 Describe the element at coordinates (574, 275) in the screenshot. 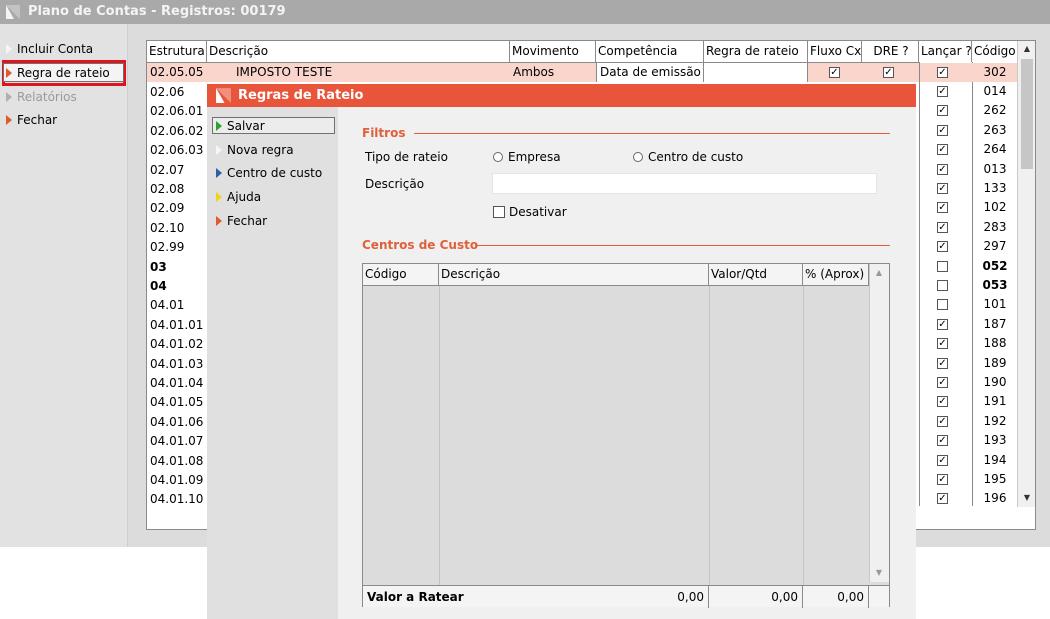

I see `cc-col-descricao: Descrição` at that location.